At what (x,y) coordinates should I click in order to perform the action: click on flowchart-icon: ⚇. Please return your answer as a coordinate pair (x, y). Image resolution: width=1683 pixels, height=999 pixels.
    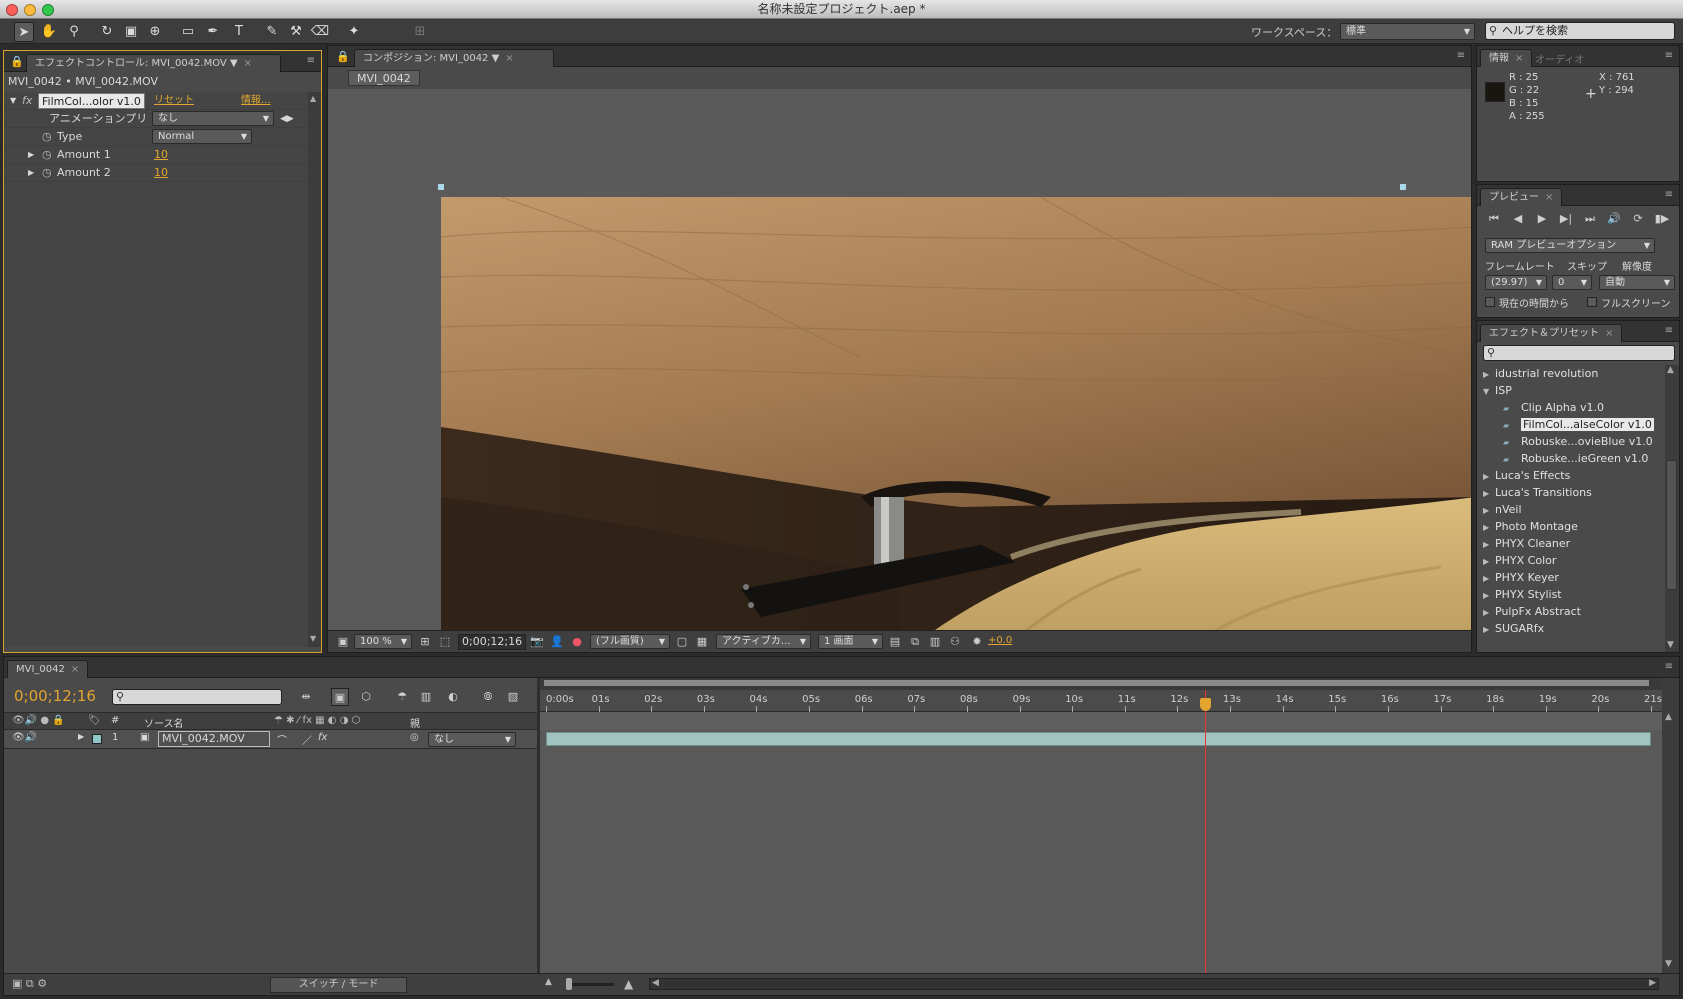
    Looking at the image, I should click on (955, 642).